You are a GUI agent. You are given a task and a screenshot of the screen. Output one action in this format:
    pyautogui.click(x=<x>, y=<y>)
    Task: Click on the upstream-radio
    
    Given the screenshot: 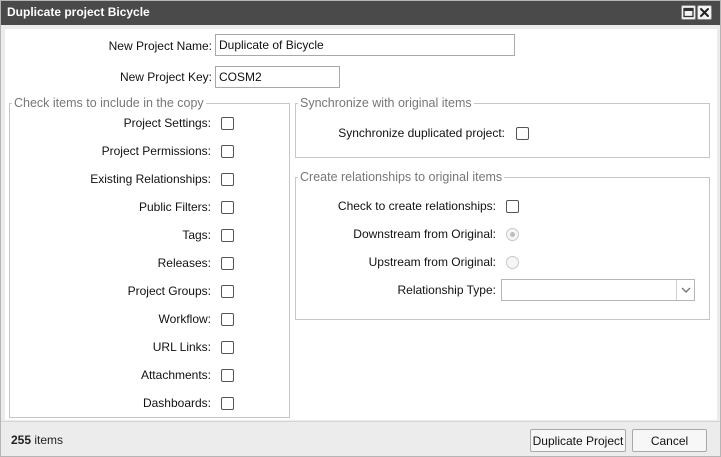 What is the action you would take?
    pyautogui.click(x=512, y=262)
    